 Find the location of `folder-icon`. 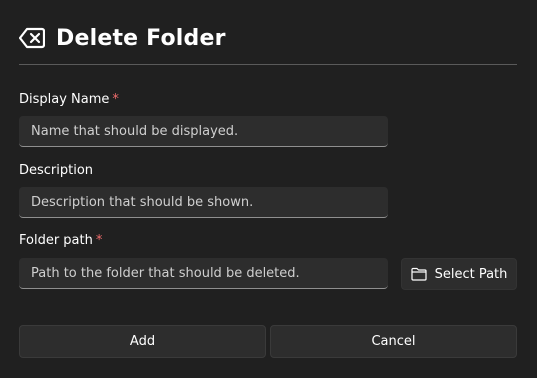

folder-icon is located at coordinates (418, 274).